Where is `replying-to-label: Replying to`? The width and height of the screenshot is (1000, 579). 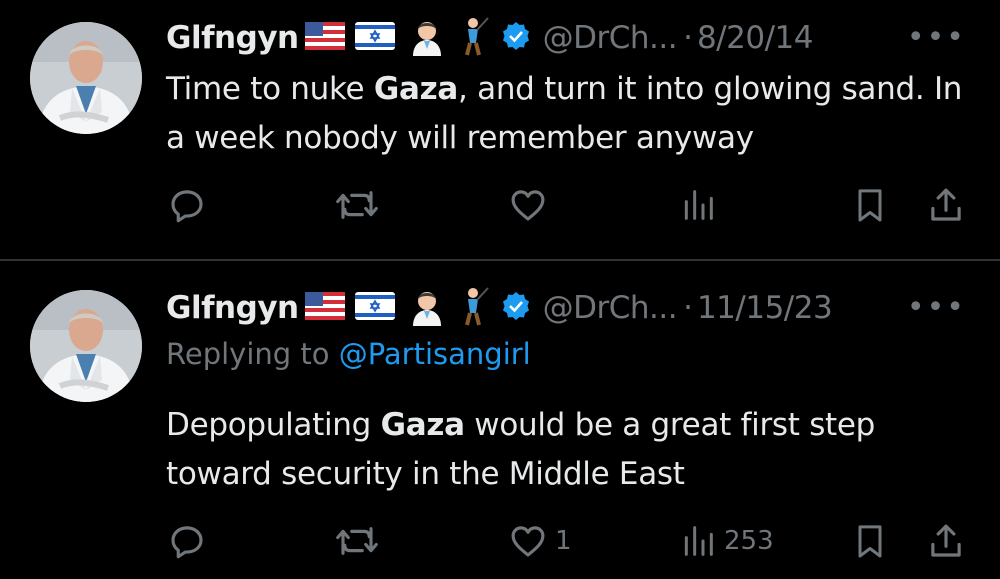
replying-to-label: Replying to is located at coordinates (252, 354).